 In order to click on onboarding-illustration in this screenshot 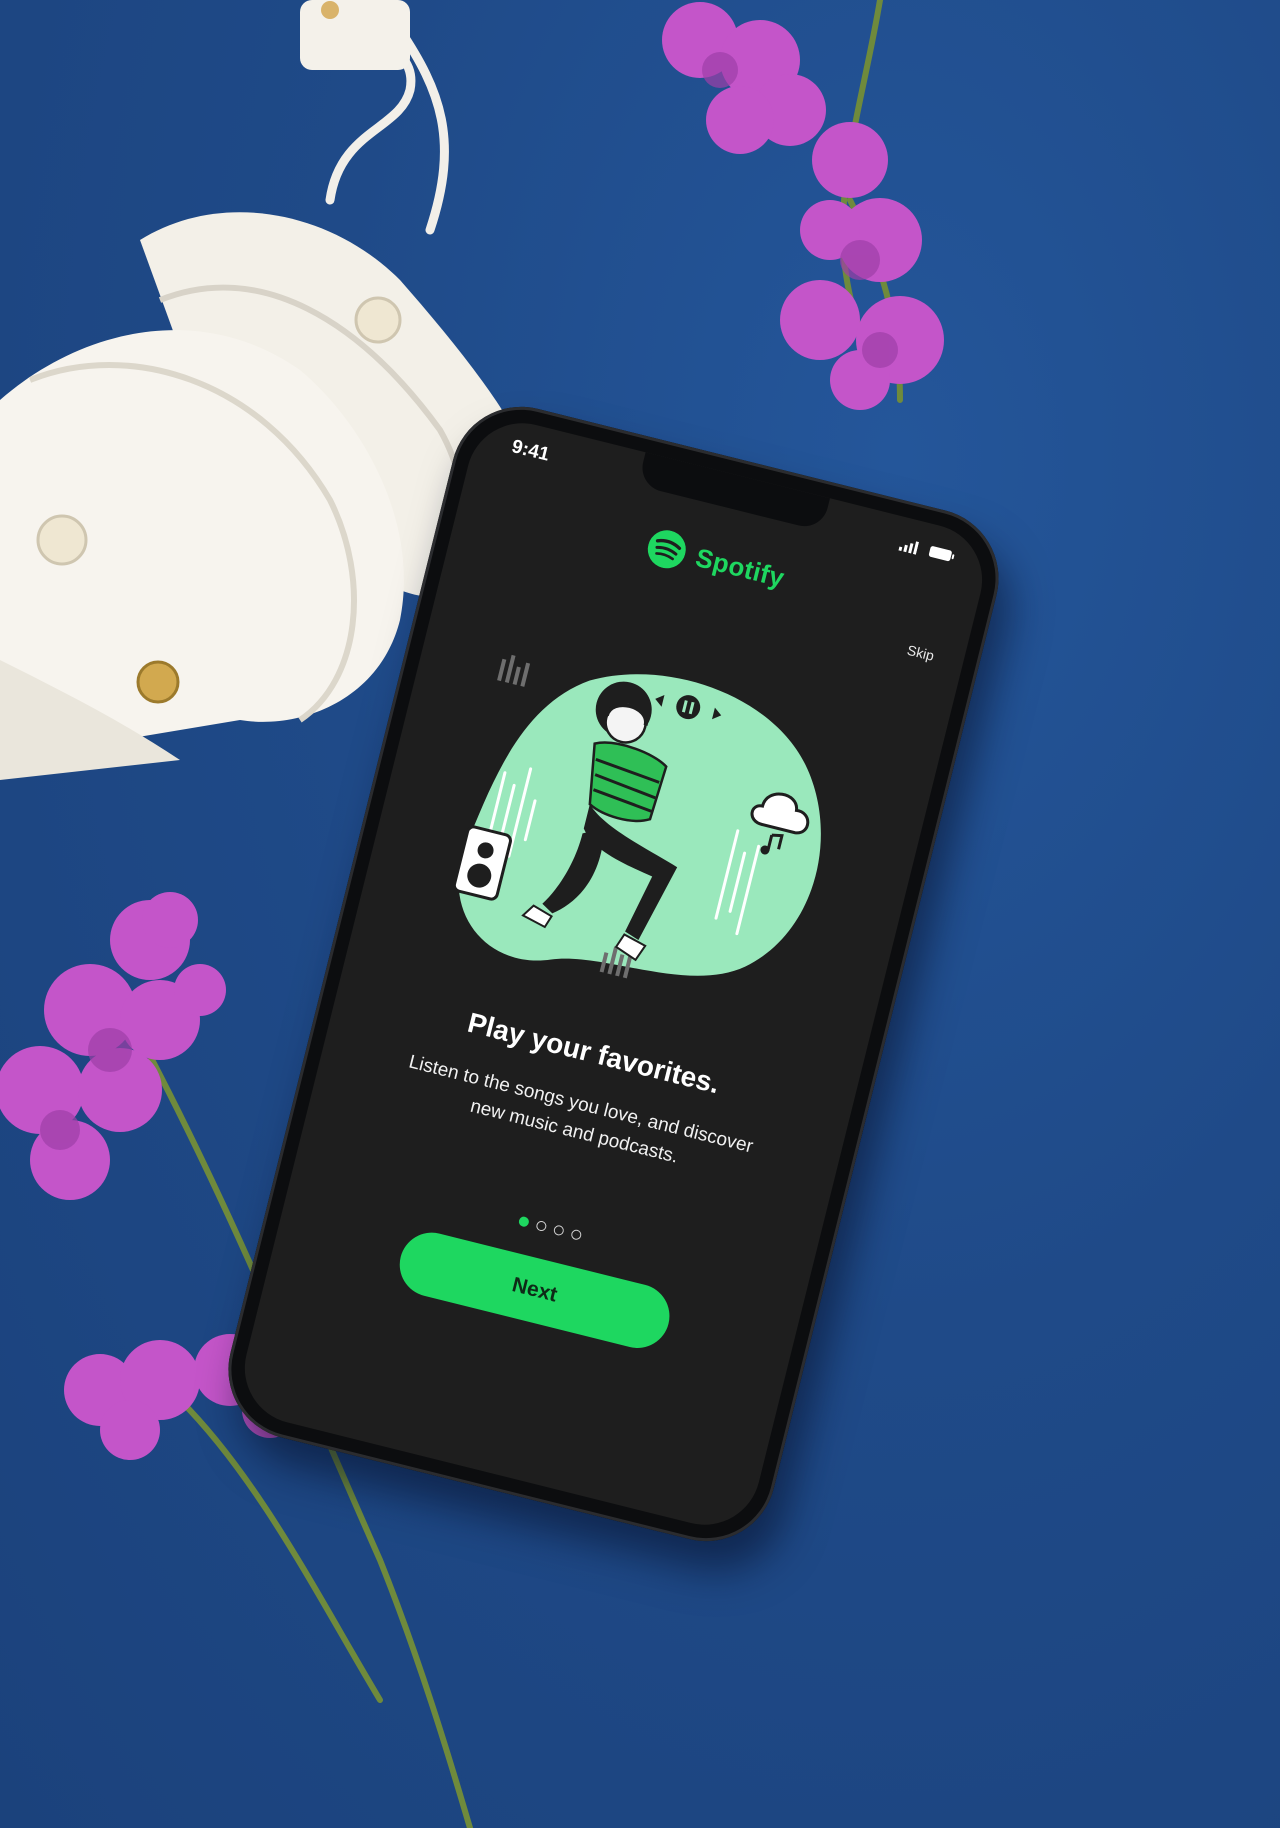, I will do `click(636, 816)`.